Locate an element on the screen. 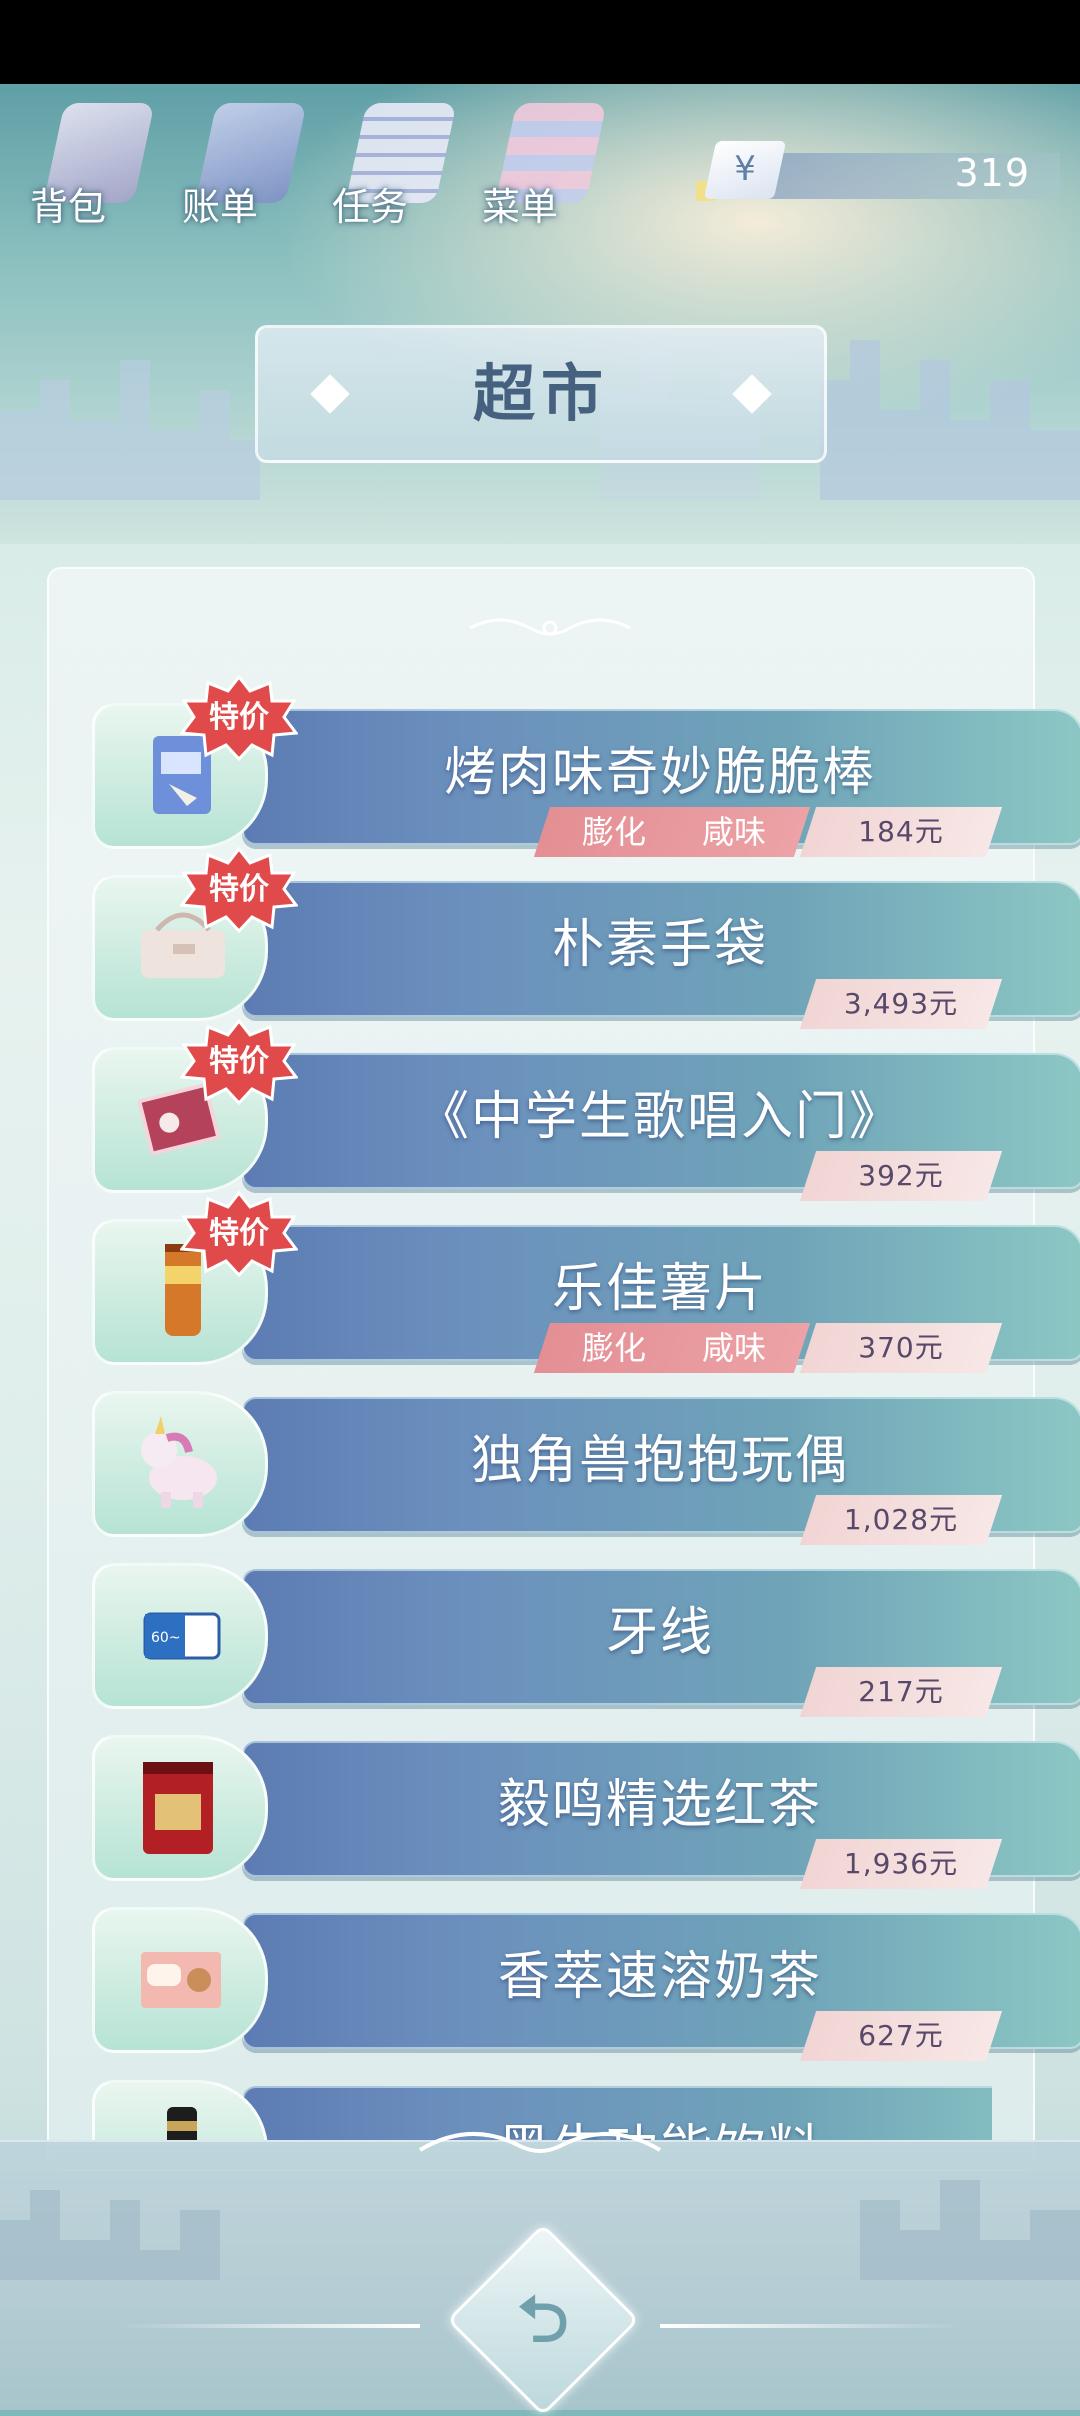 The width and height of the screenshot is (1080, 2416). bag-button: 背包 is located at coordinates (95, 165).